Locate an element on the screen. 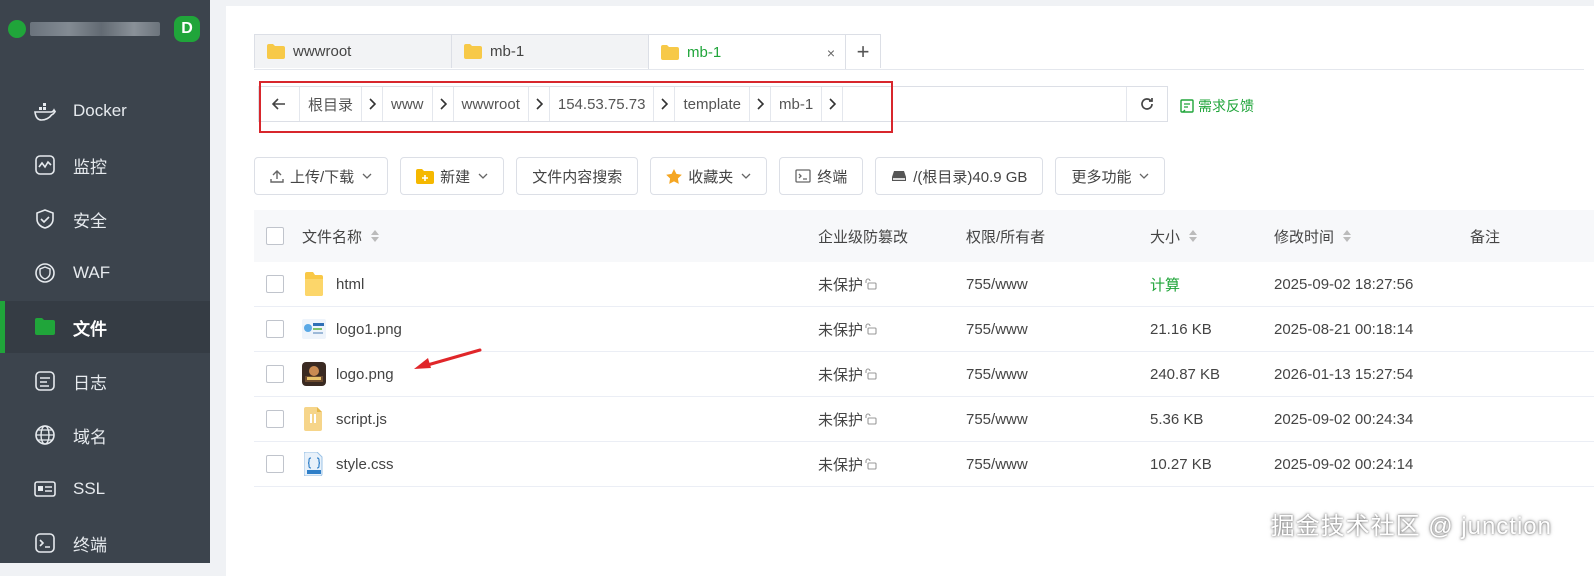 This screenshot has height=576, width=1594. header-label: 修改时间 is located at coordinates (1304, 237).